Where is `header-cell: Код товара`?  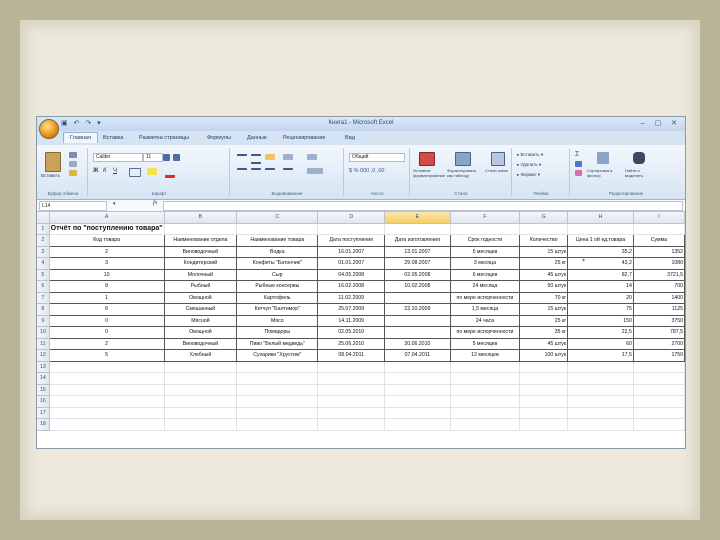 header-cell: Код товара is located at coordinates (107, 240).